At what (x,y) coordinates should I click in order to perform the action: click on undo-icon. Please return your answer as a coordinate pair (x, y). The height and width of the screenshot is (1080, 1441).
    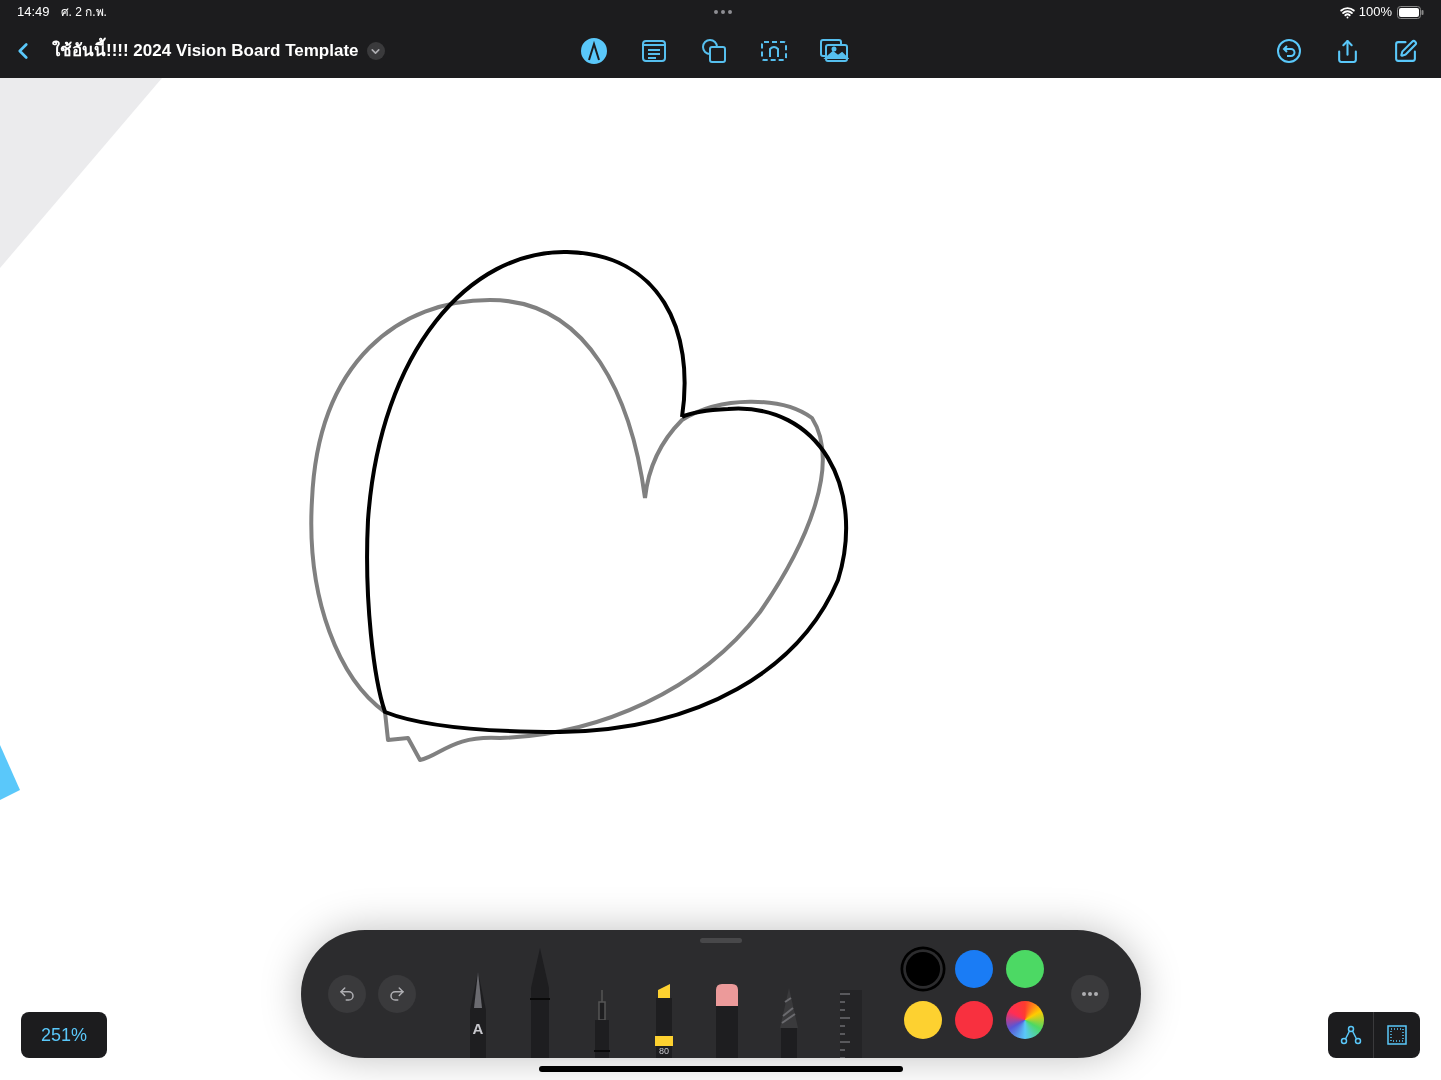
    Looking at the image, I should click on (347, 994).